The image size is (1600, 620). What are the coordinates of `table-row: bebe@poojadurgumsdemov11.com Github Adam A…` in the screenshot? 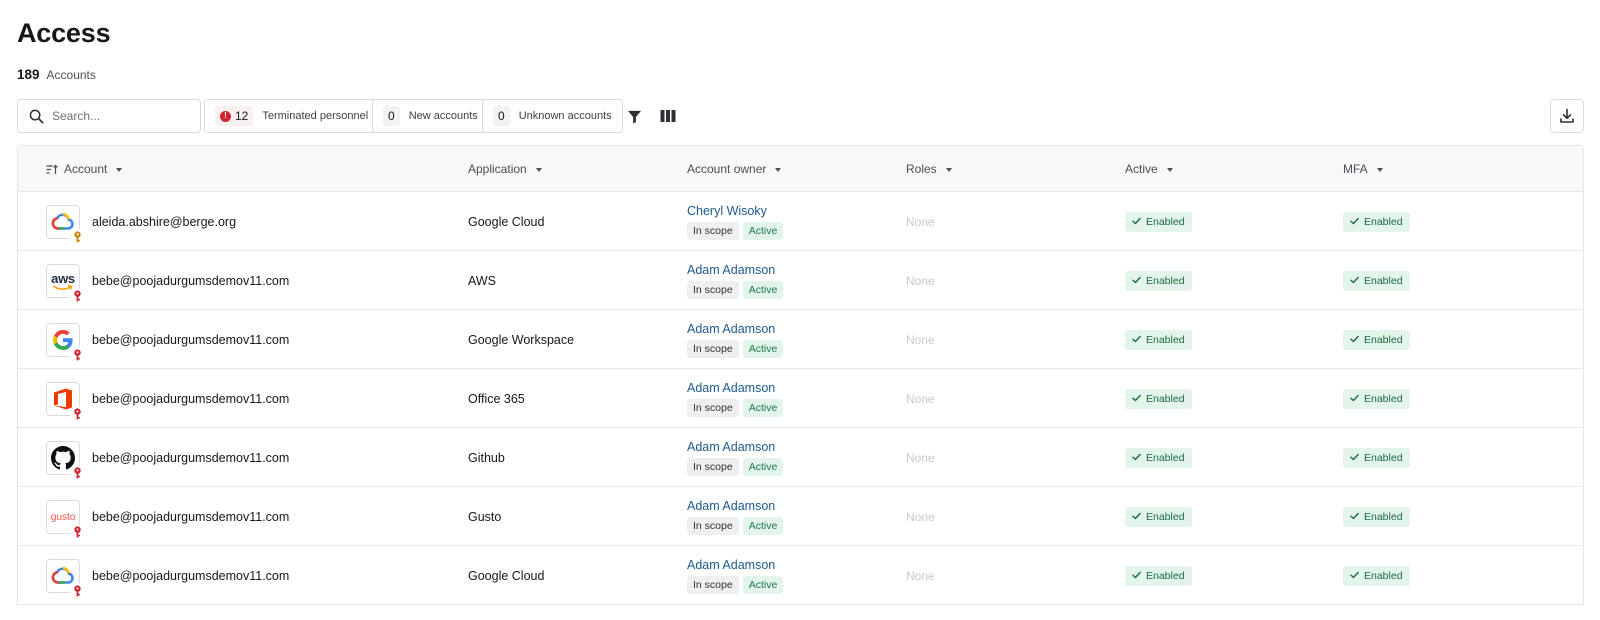 It's located at (800, 457).